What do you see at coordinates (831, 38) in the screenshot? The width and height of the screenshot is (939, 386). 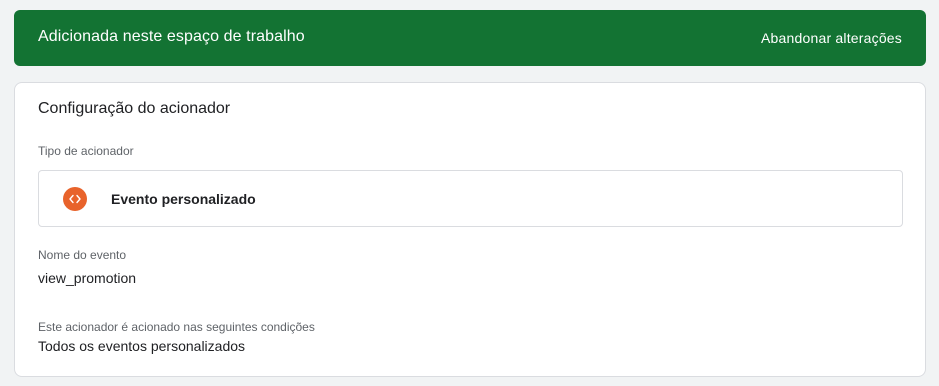 I see `discard-changes-button: Abandonar alterações` at bounding box center [831, 38].